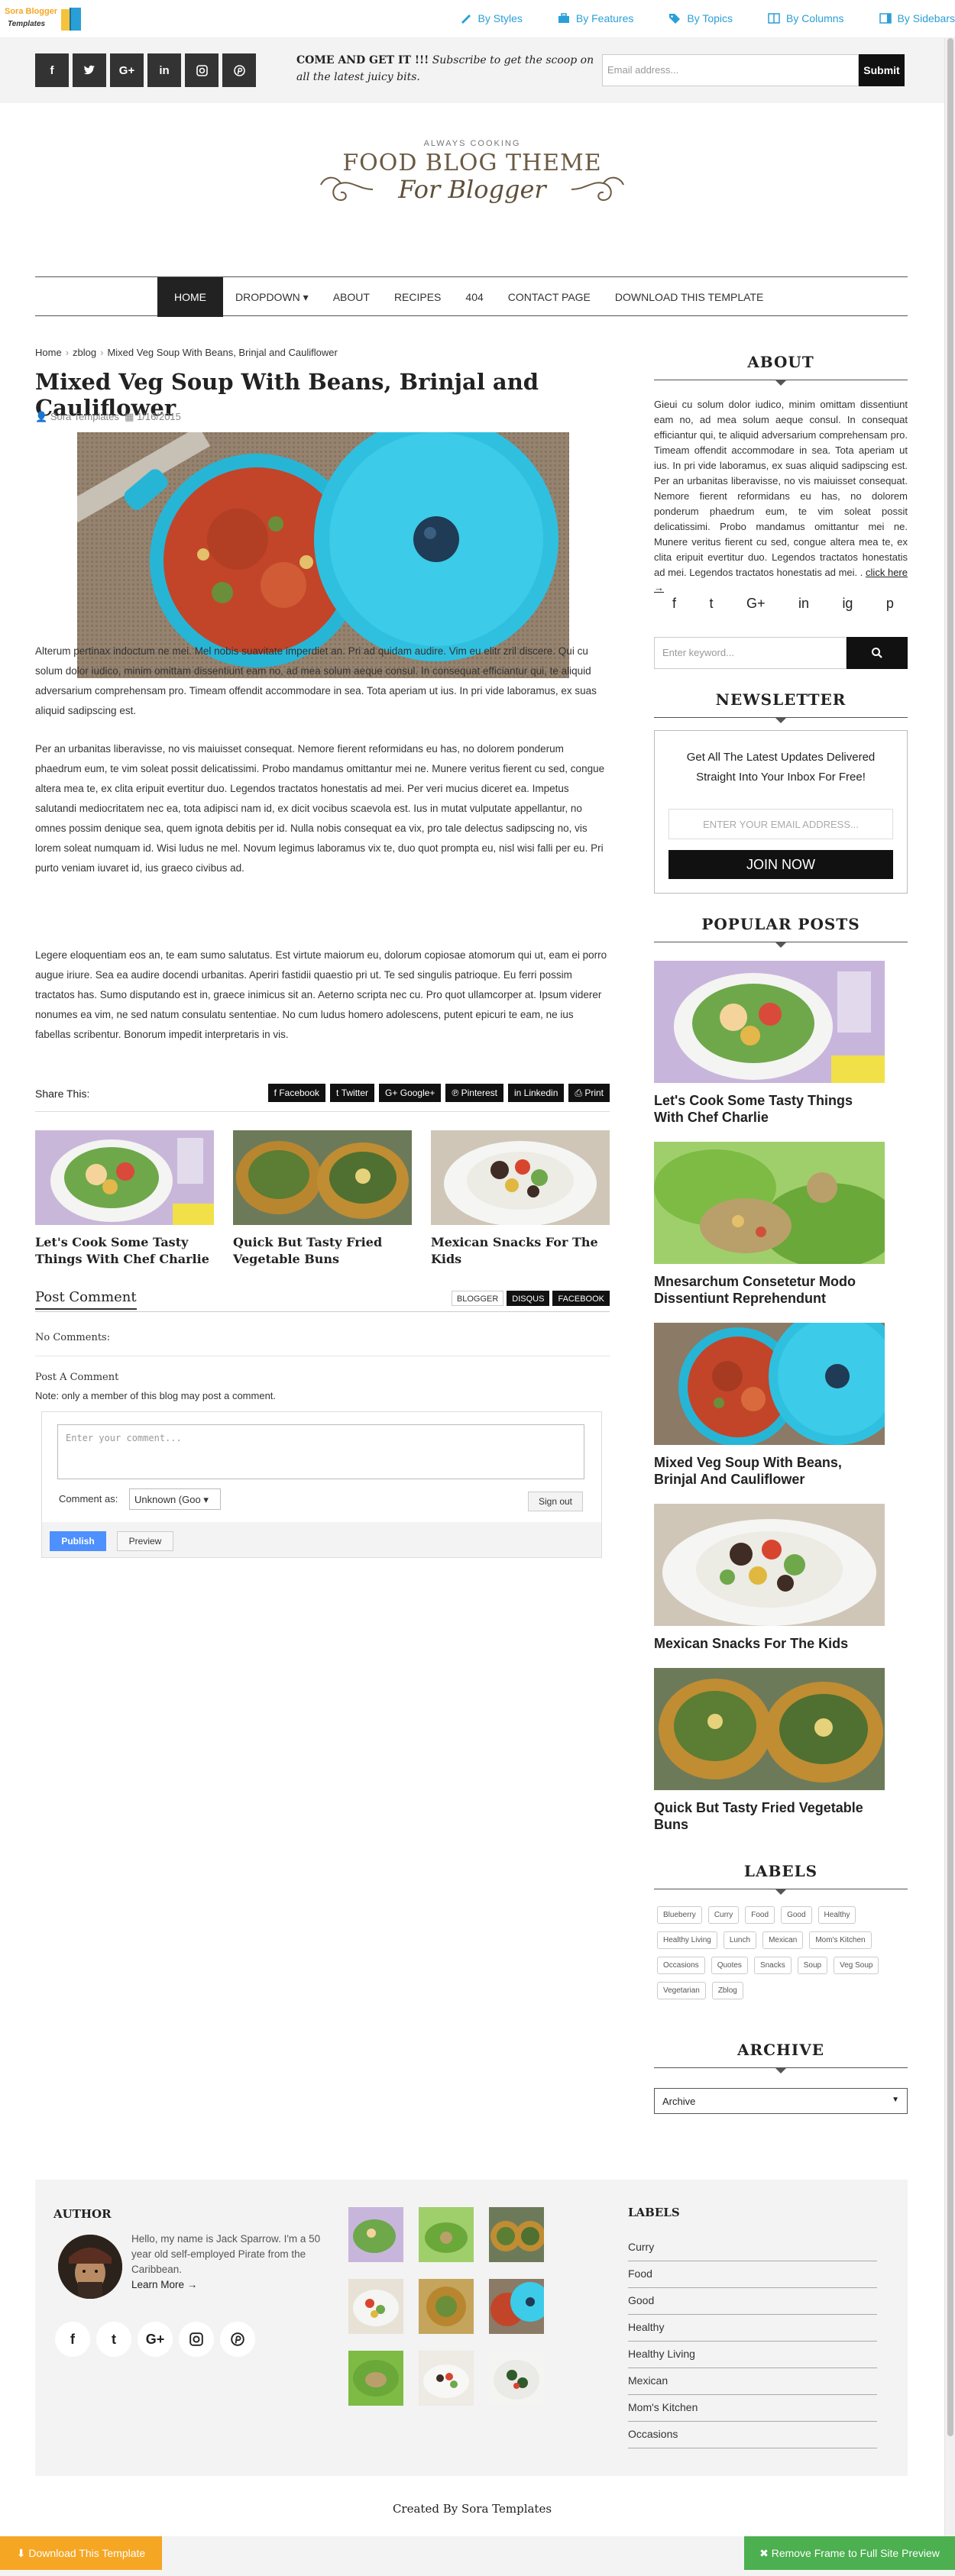 The width and height of the screenshot is (955, 2576). Describe the element at coordinates (491, 18) in the screenshot. I see `nav-by-styles: By Styles` at that location.